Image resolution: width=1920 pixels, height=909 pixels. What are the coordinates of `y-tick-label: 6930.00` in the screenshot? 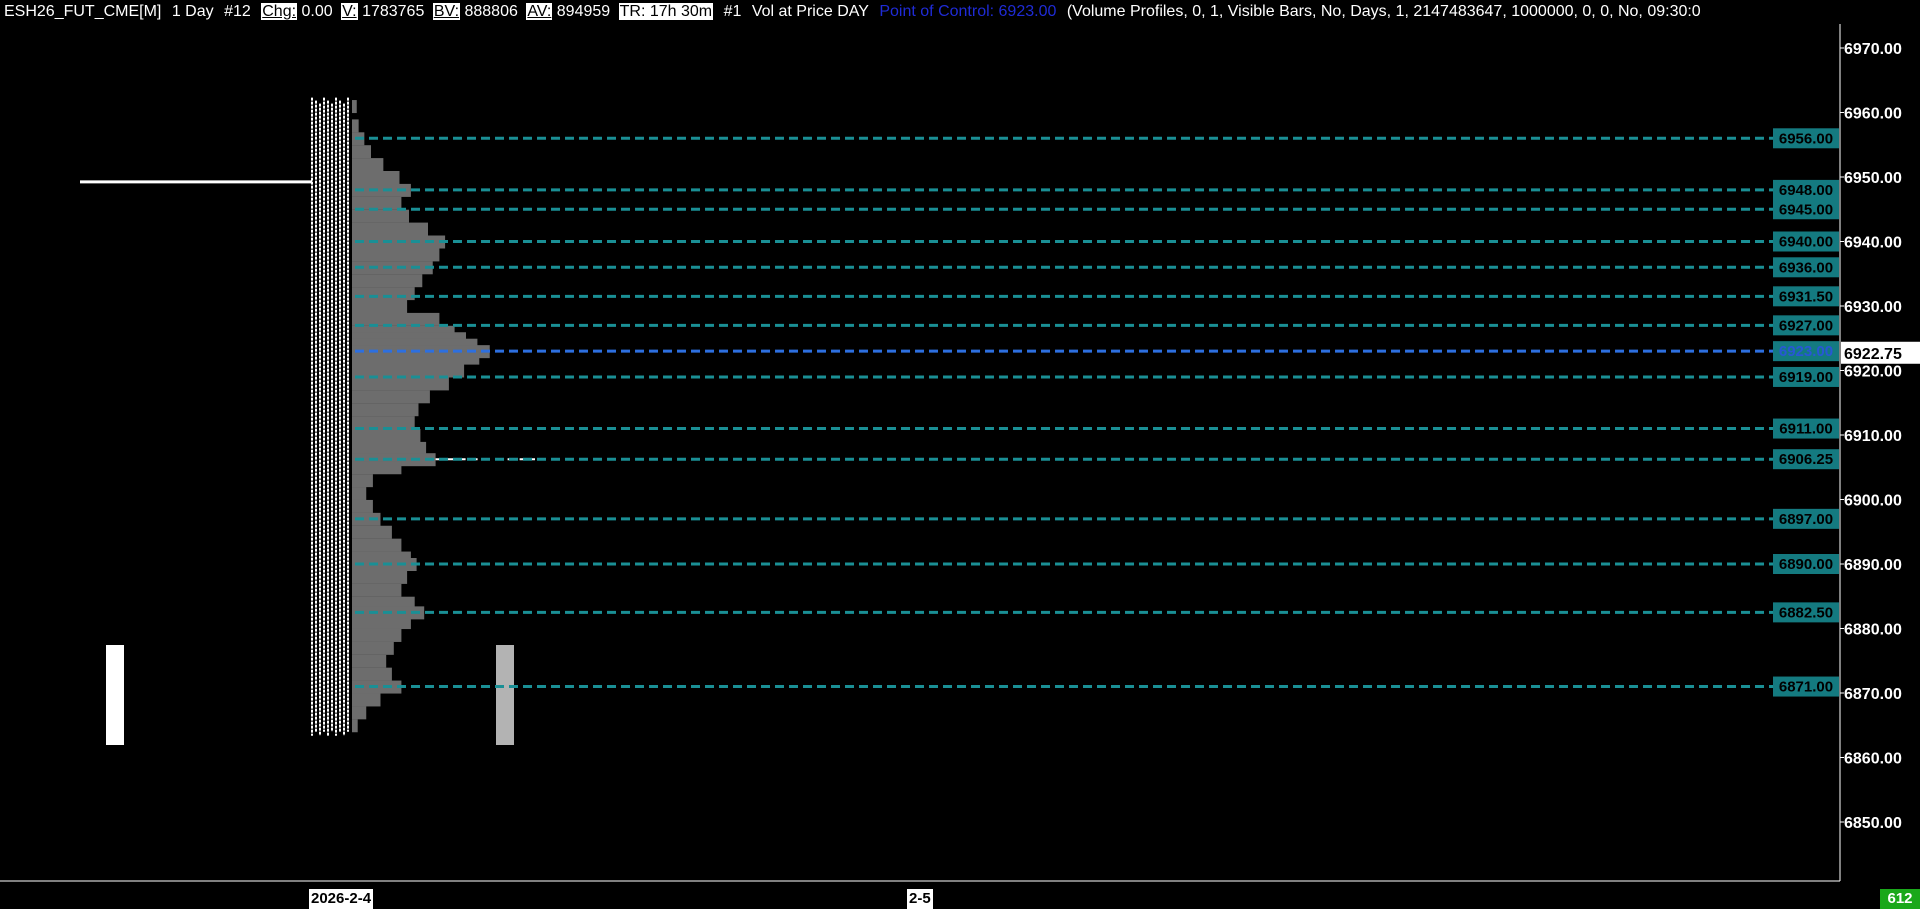 It's located at (1873, 307).